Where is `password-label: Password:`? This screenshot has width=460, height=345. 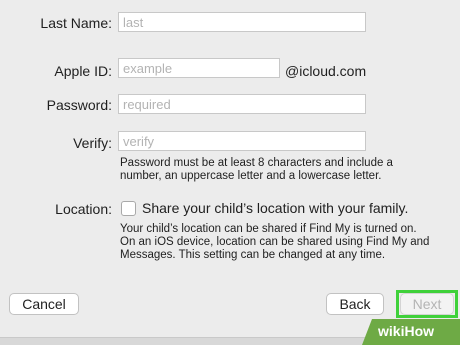 password-label: Password: is located at coordinates (79, 105).